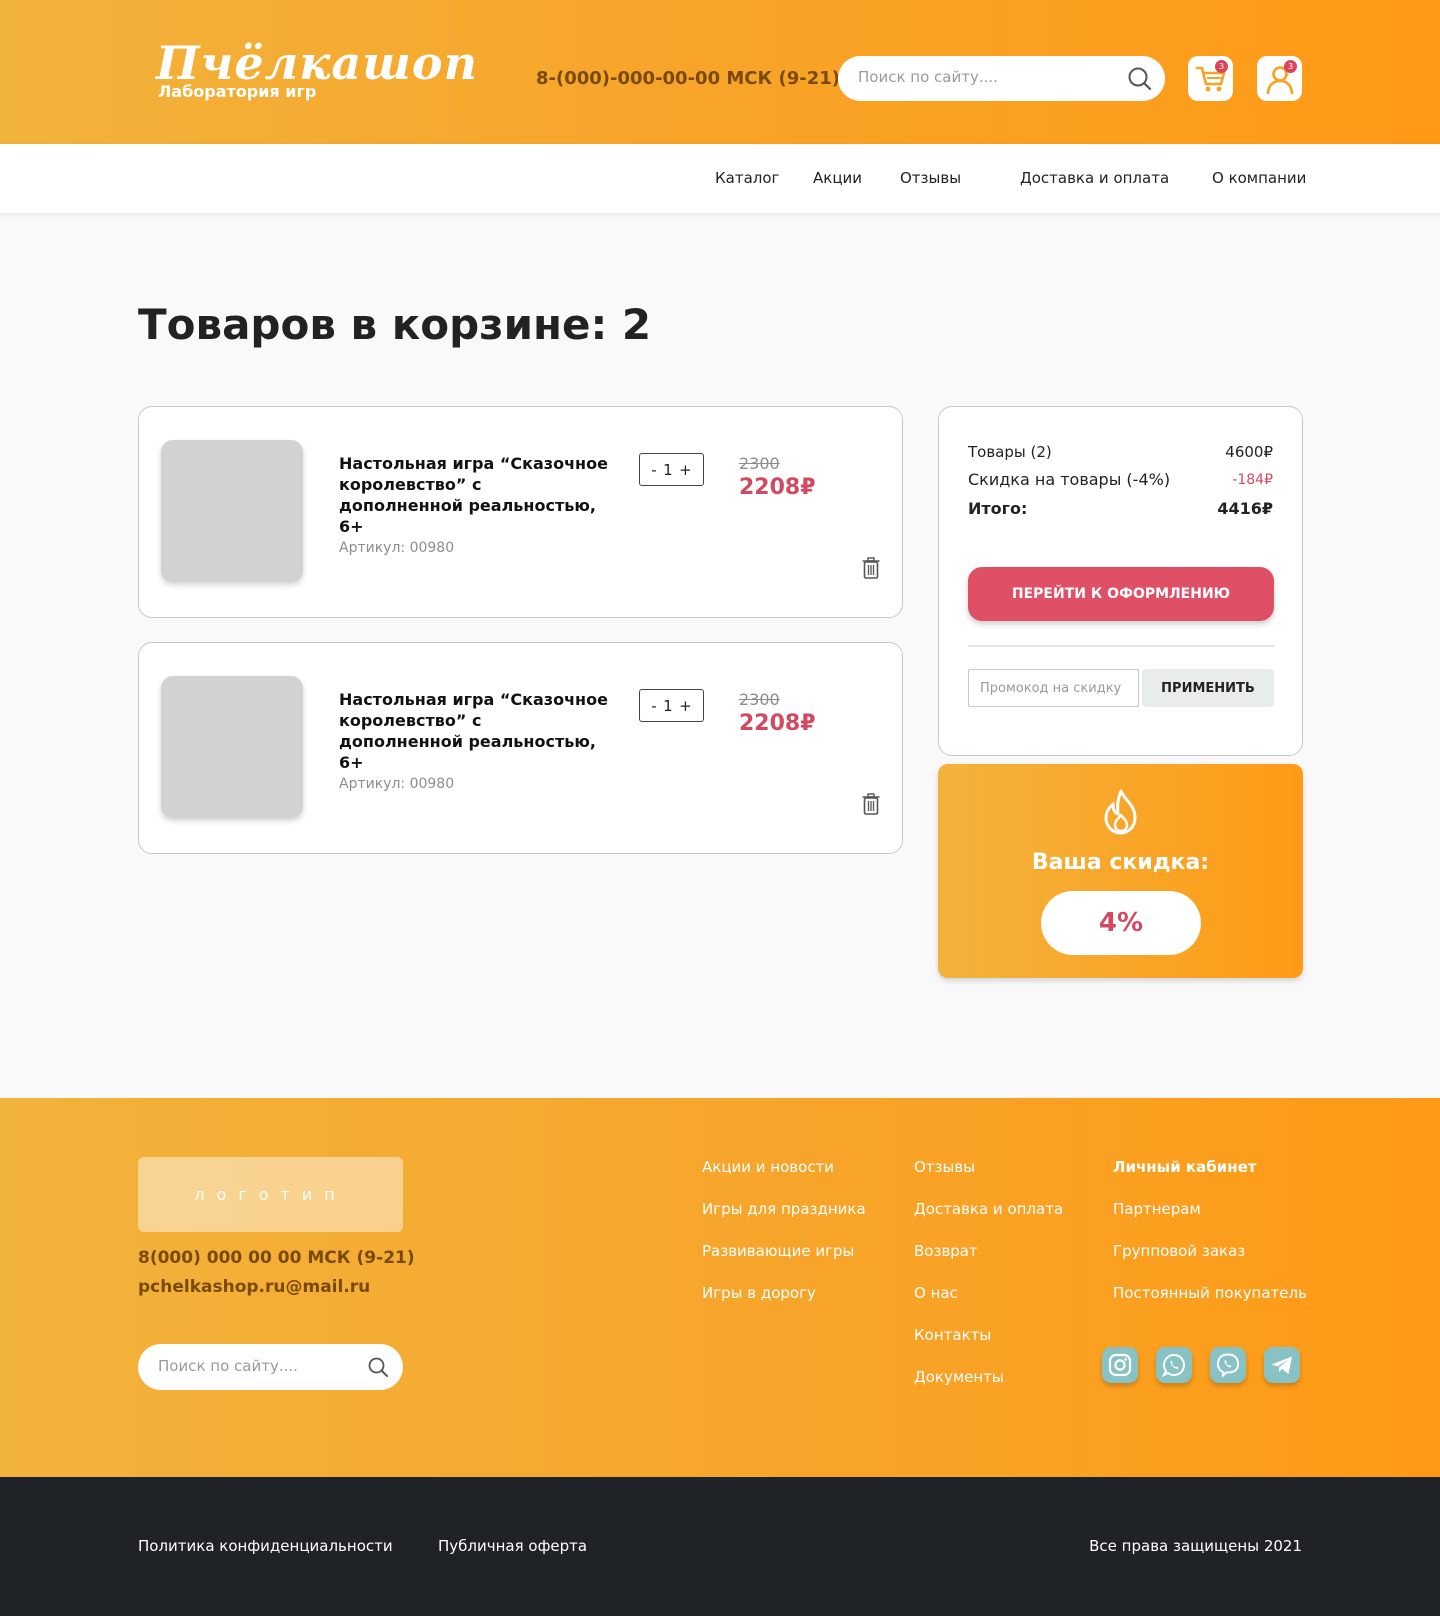  Describe the element at coordinates (1228, 1365) in the screenshot. I see `viber-icon` at that location.